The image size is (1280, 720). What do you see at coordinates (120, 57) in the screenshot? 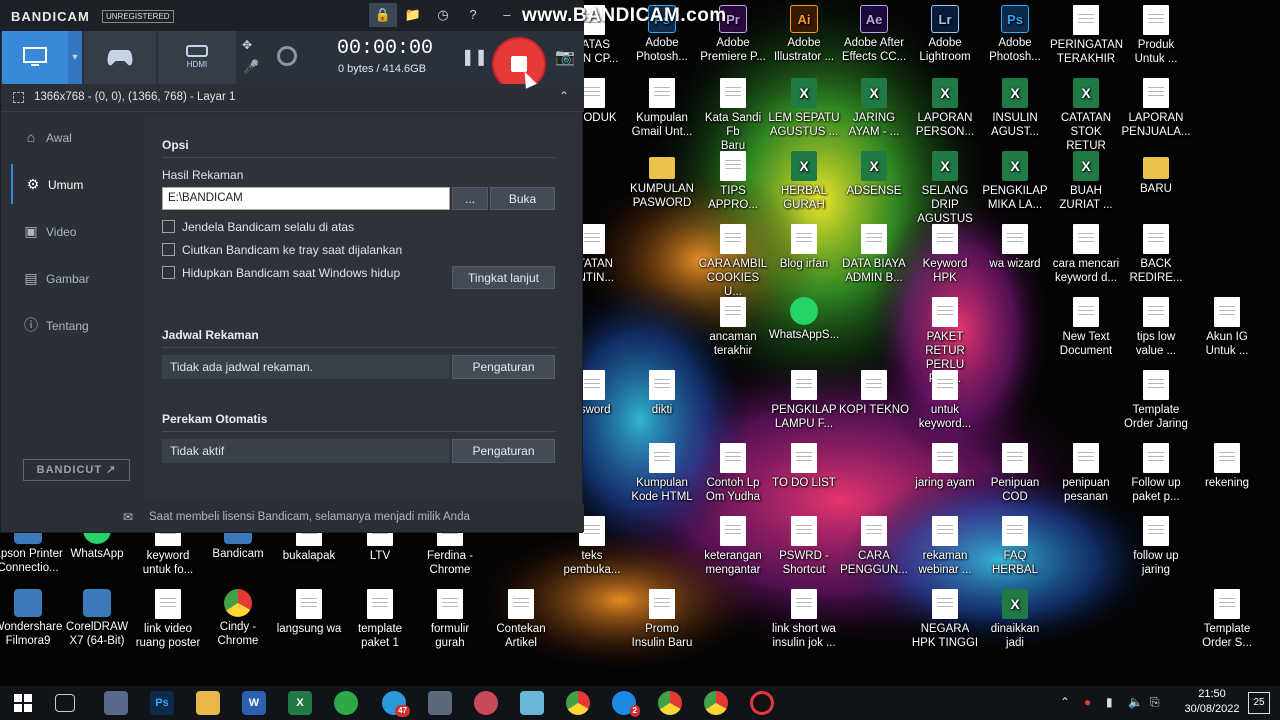
I see `game-mode-button` at bounding box center [120, 57].